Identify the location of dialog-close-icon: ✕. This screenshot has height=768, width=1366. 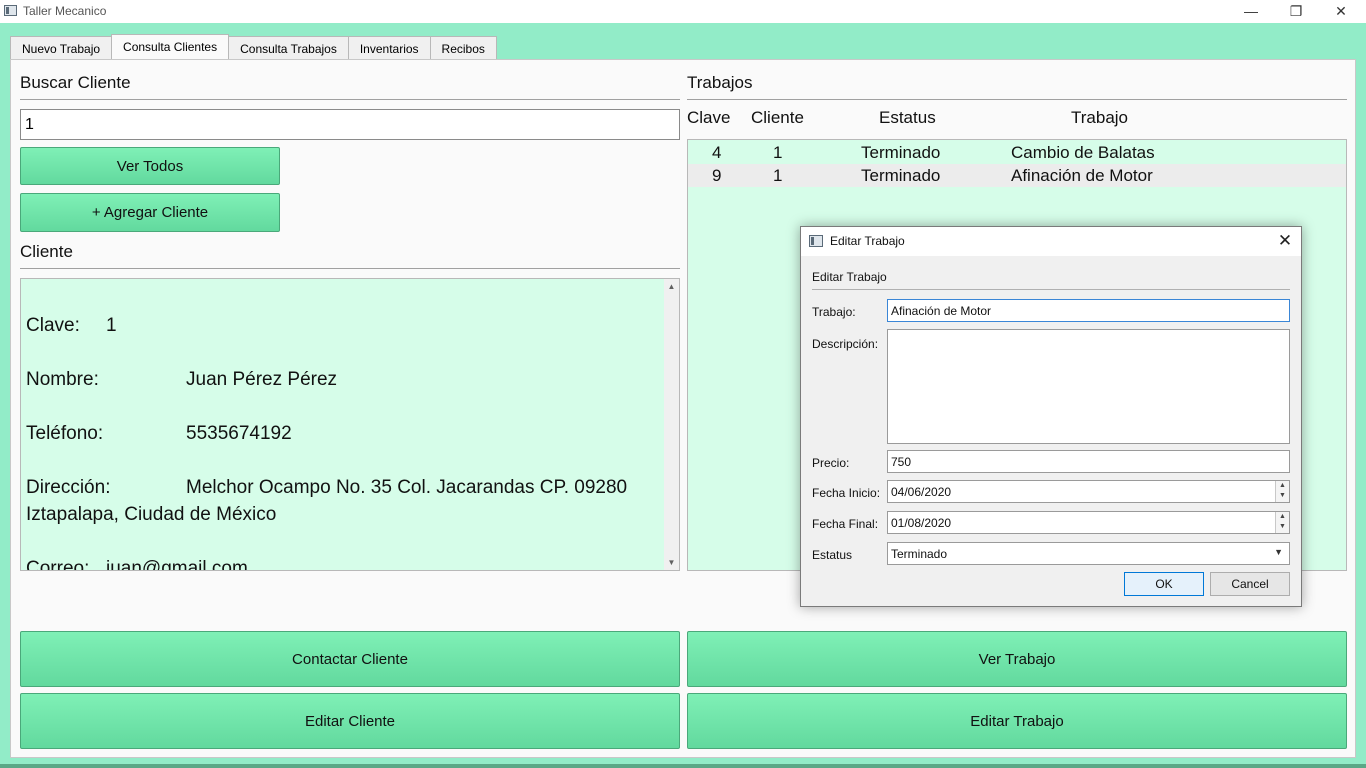
(1285, 241).